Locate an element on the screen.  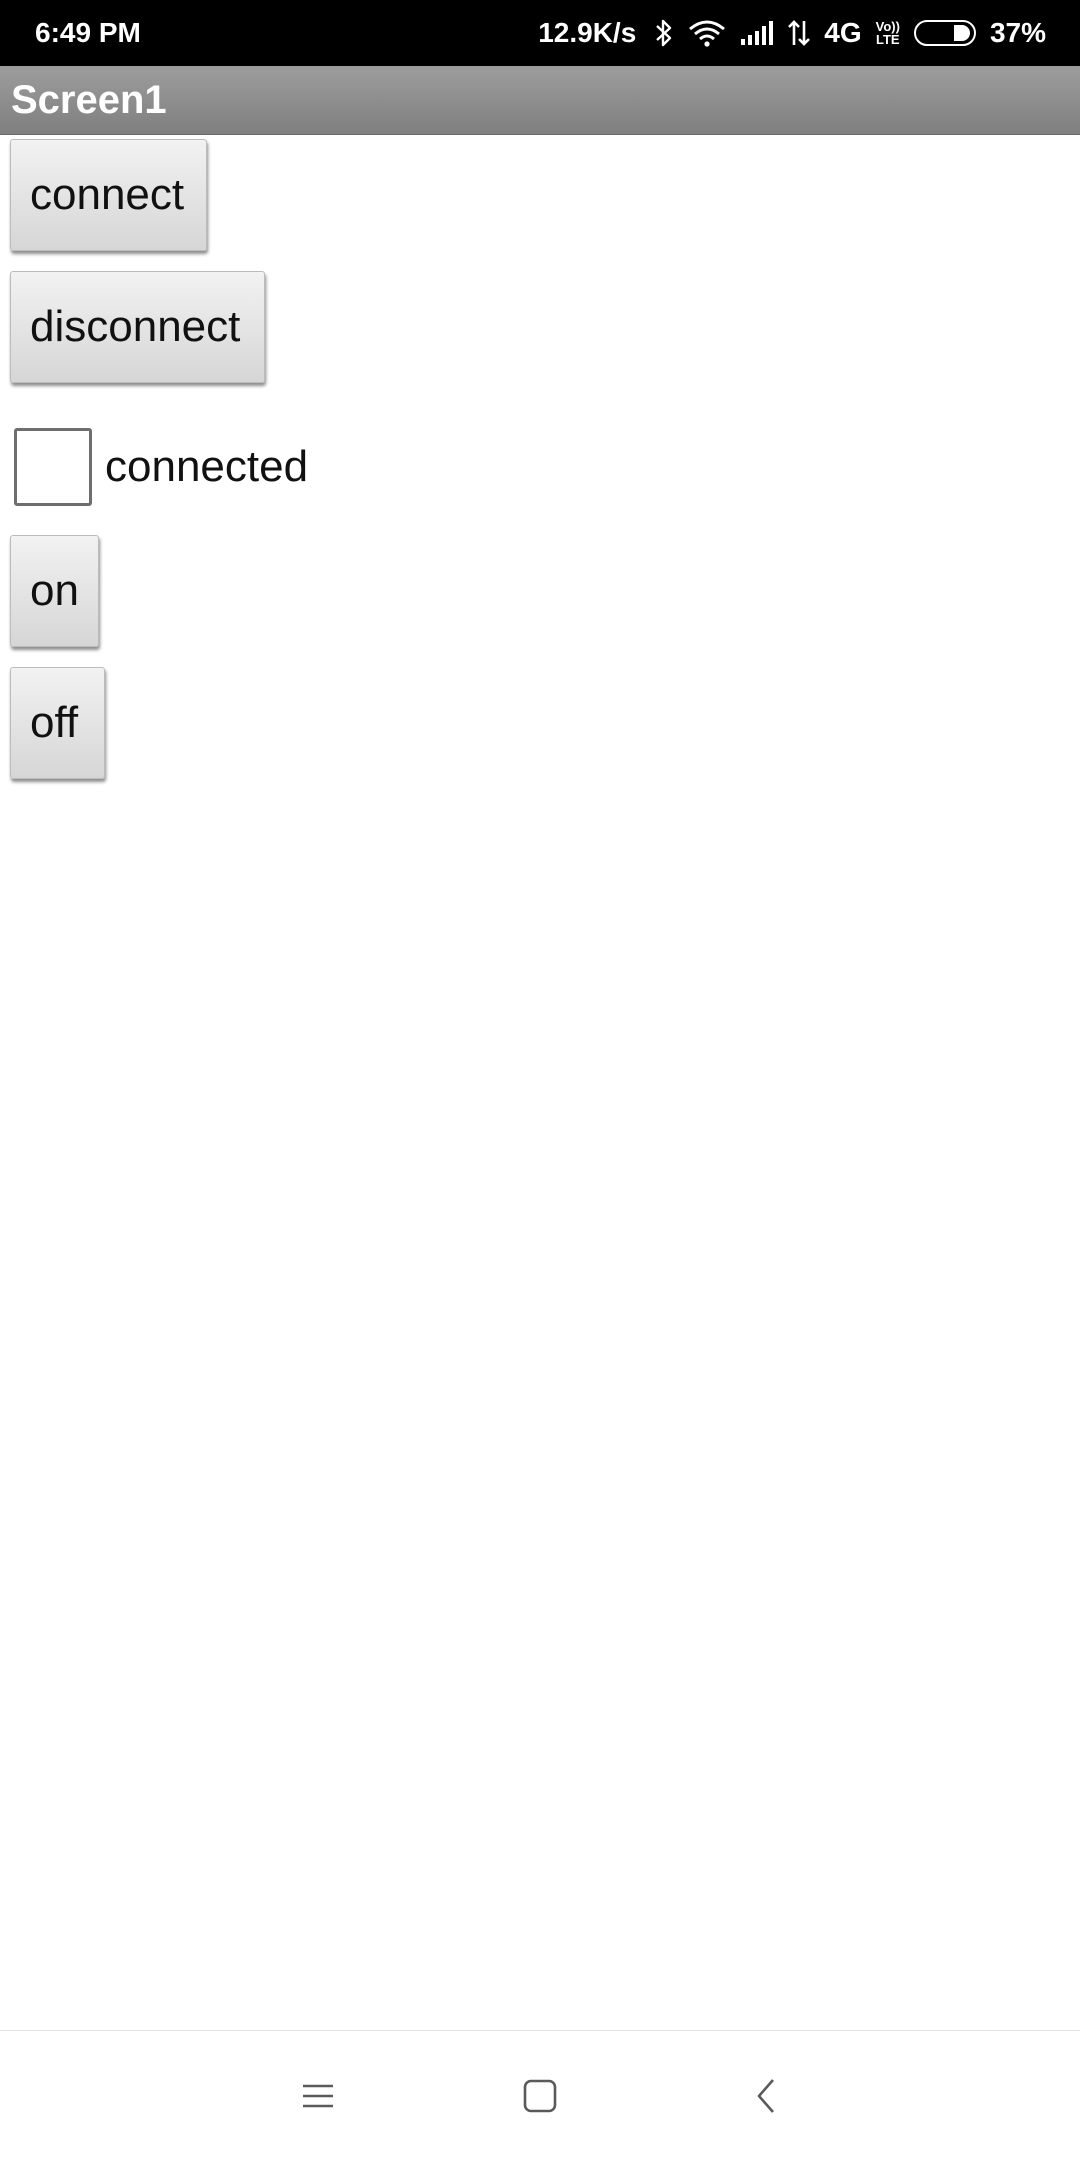
status-icons: 12.9K/s 4G Vo)) LTE 37% is located at coordinates (792, 33).